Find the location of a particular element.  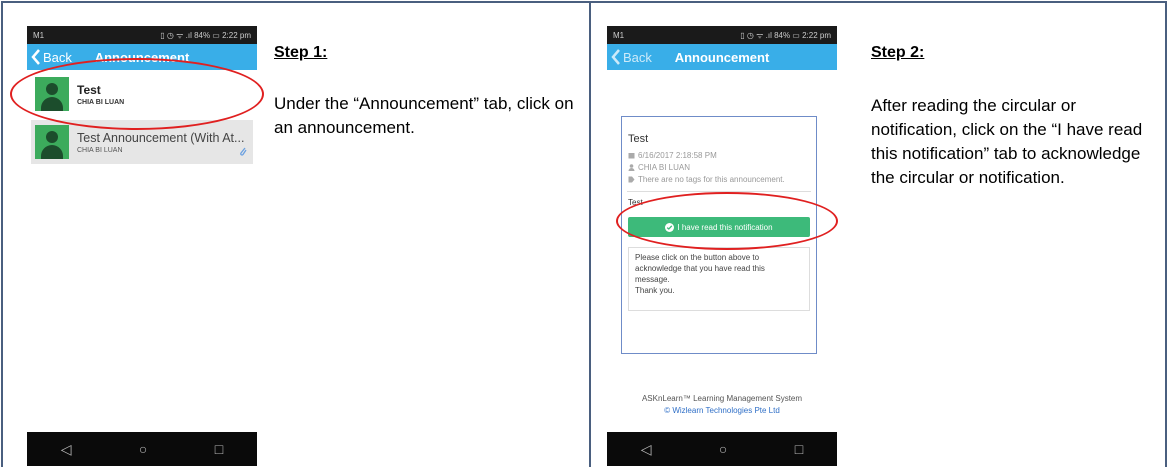

author-row: CHIA BI LUAN is located at coordinates (719, 167).